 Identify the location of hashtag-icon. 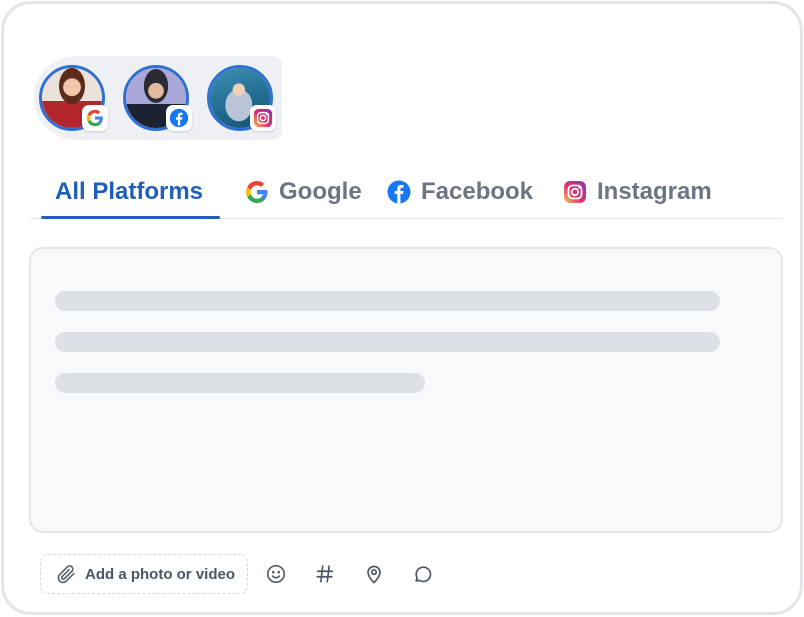
(325, 574).